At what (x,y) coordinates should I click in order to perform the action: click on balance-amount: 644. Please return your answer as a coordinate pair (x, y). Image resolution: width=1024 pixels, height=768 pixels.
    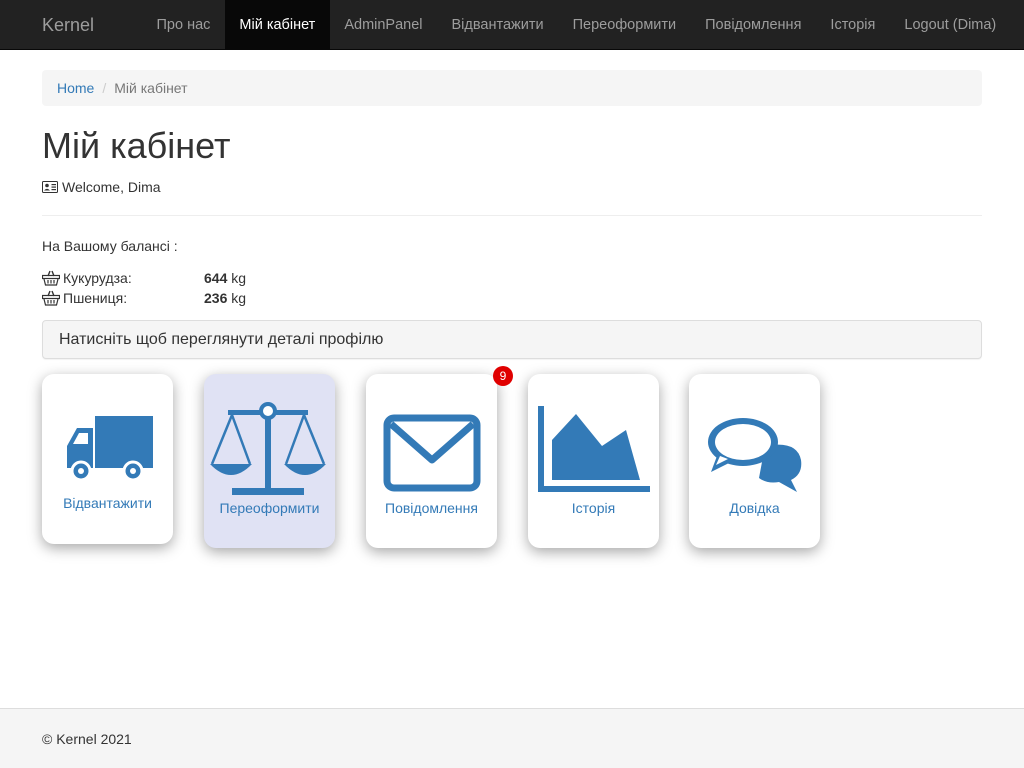
    Looking at the image, I should click on (216, 278).